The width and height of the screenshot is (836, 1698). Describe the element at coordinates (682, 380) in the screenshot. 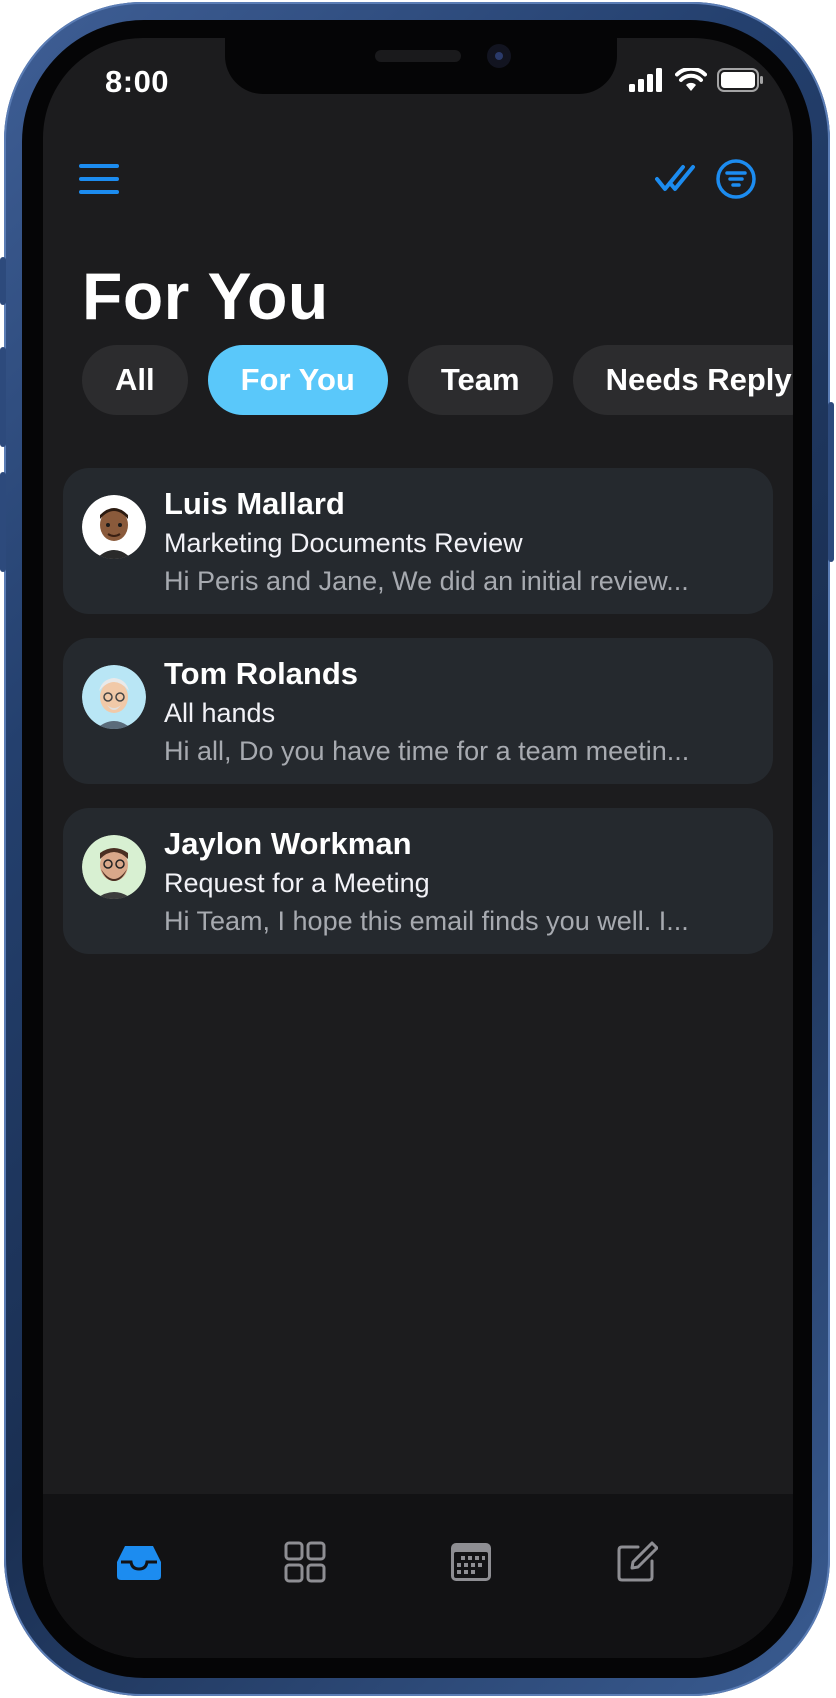

I see `chip-needs-reply: Needs Reply` at that location.